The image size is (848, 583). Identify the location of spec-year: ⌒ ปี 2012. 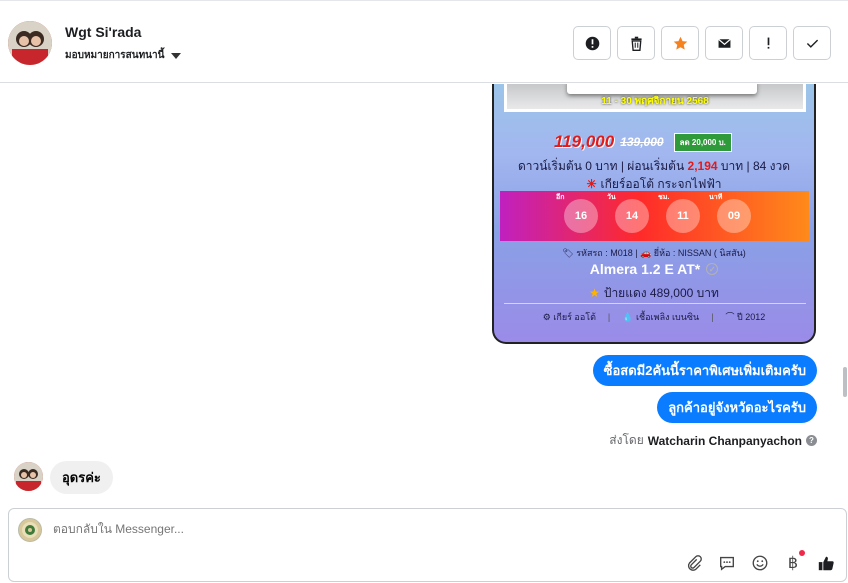
(745, 317).